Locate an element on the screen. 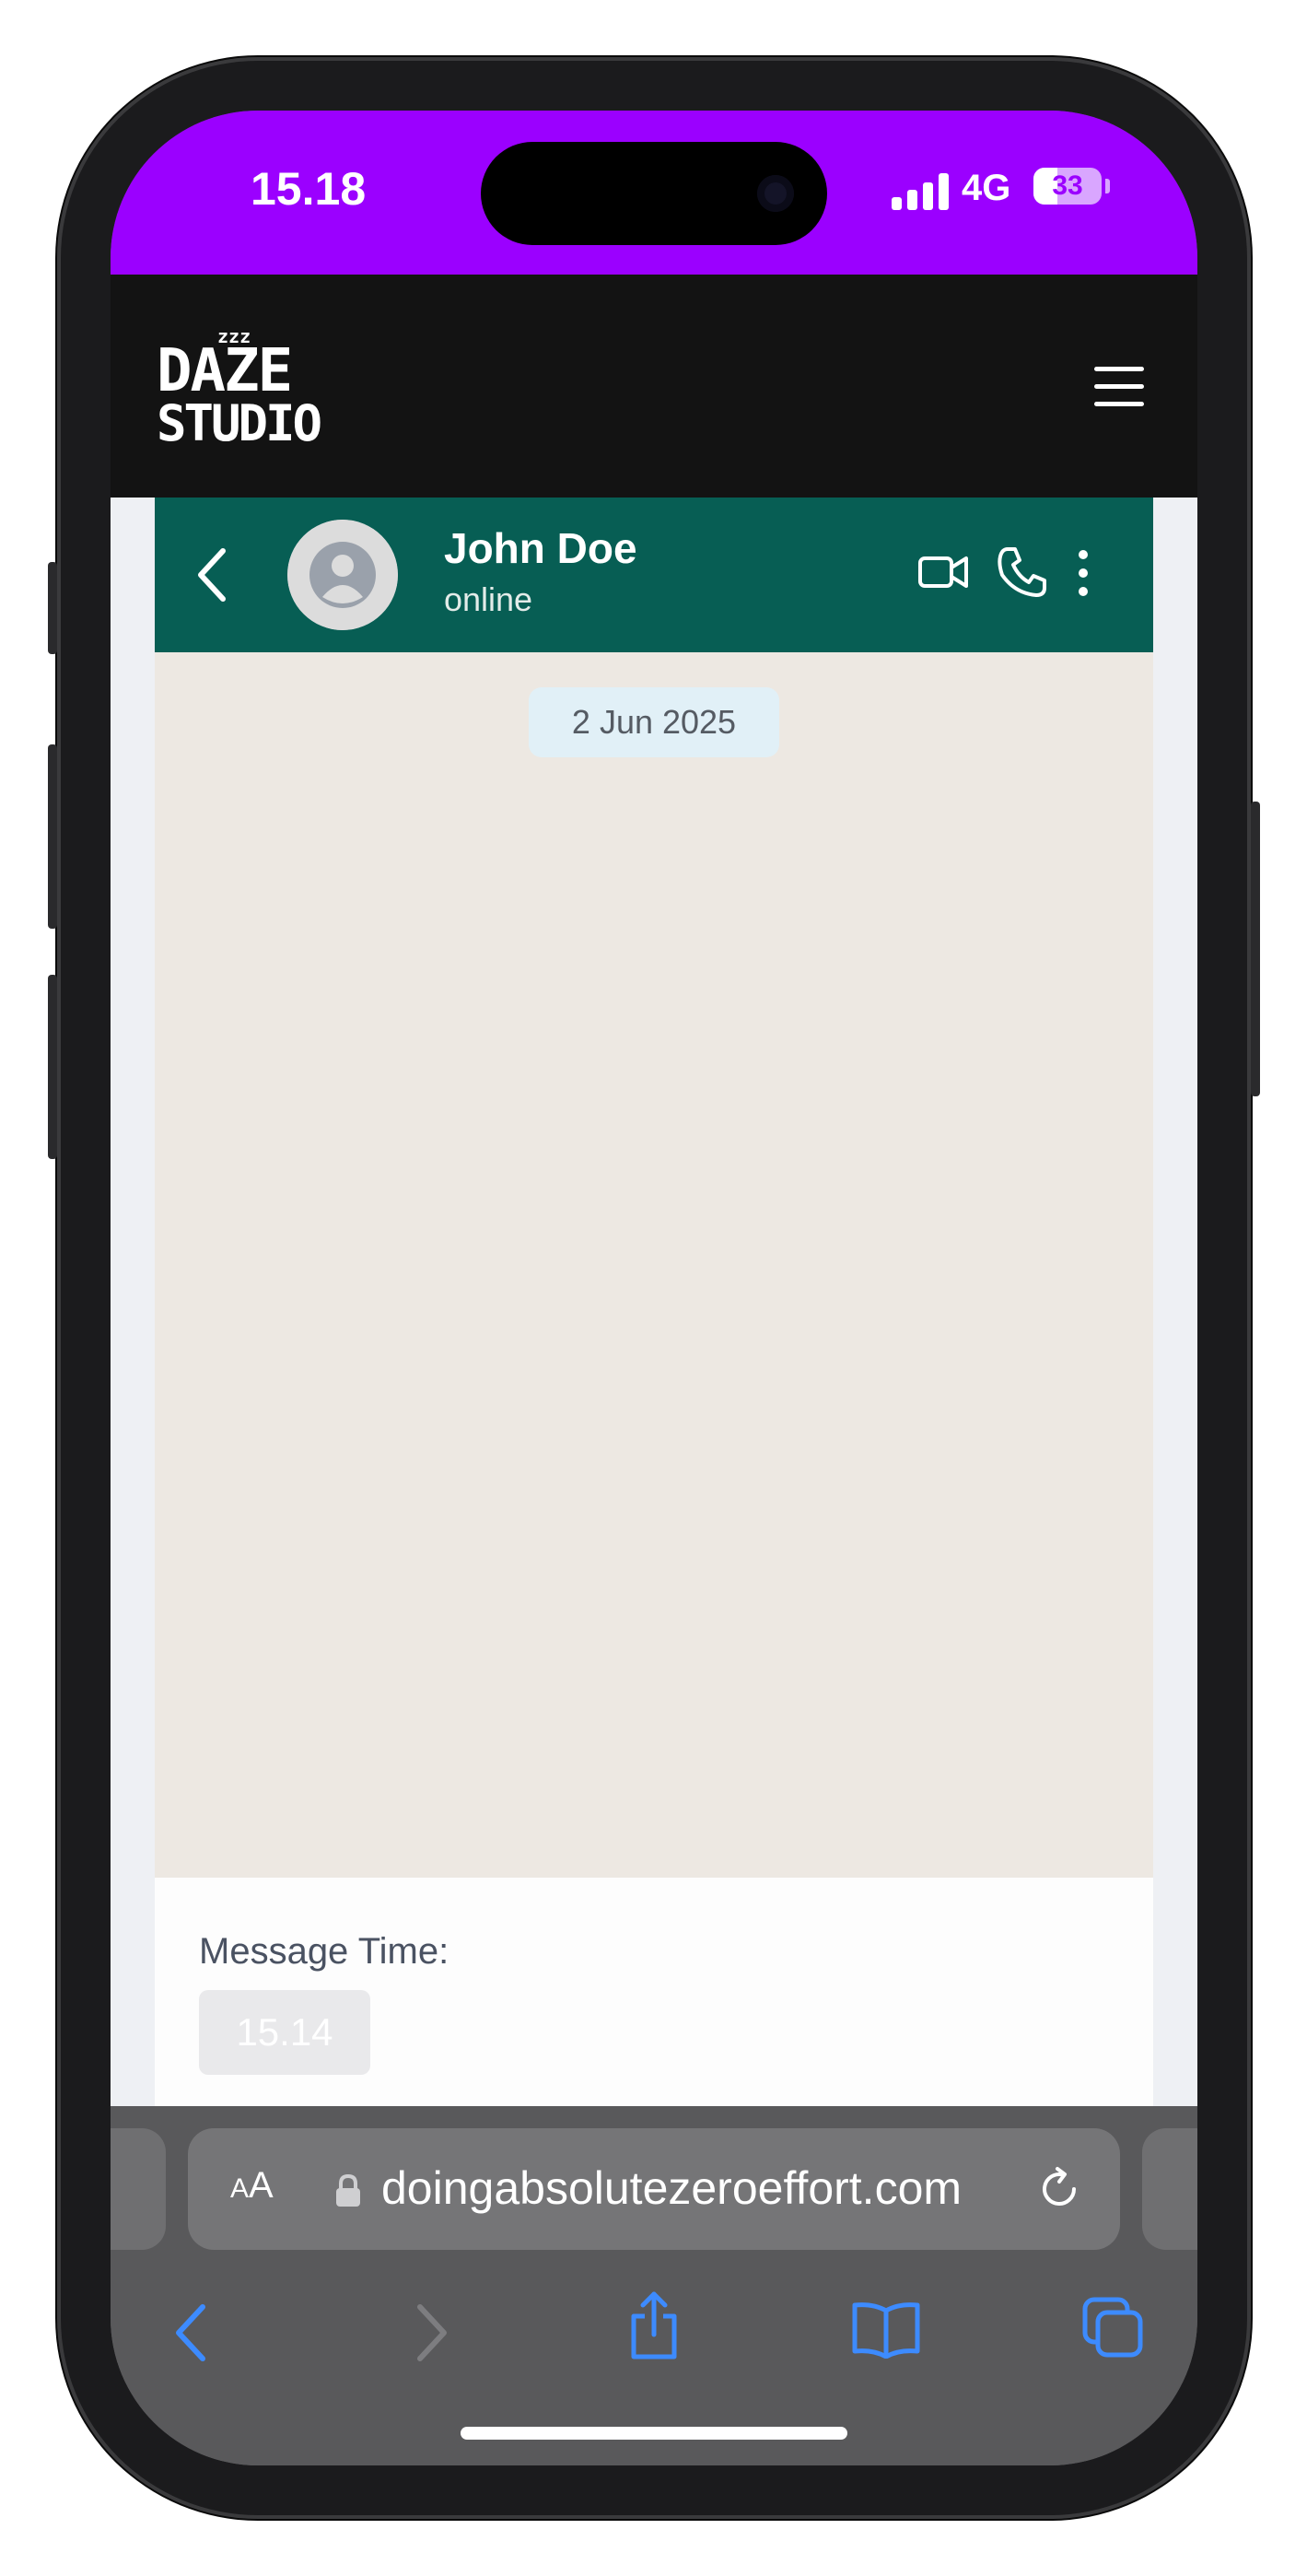  dynamic-island is located at coordinates (654, 193).